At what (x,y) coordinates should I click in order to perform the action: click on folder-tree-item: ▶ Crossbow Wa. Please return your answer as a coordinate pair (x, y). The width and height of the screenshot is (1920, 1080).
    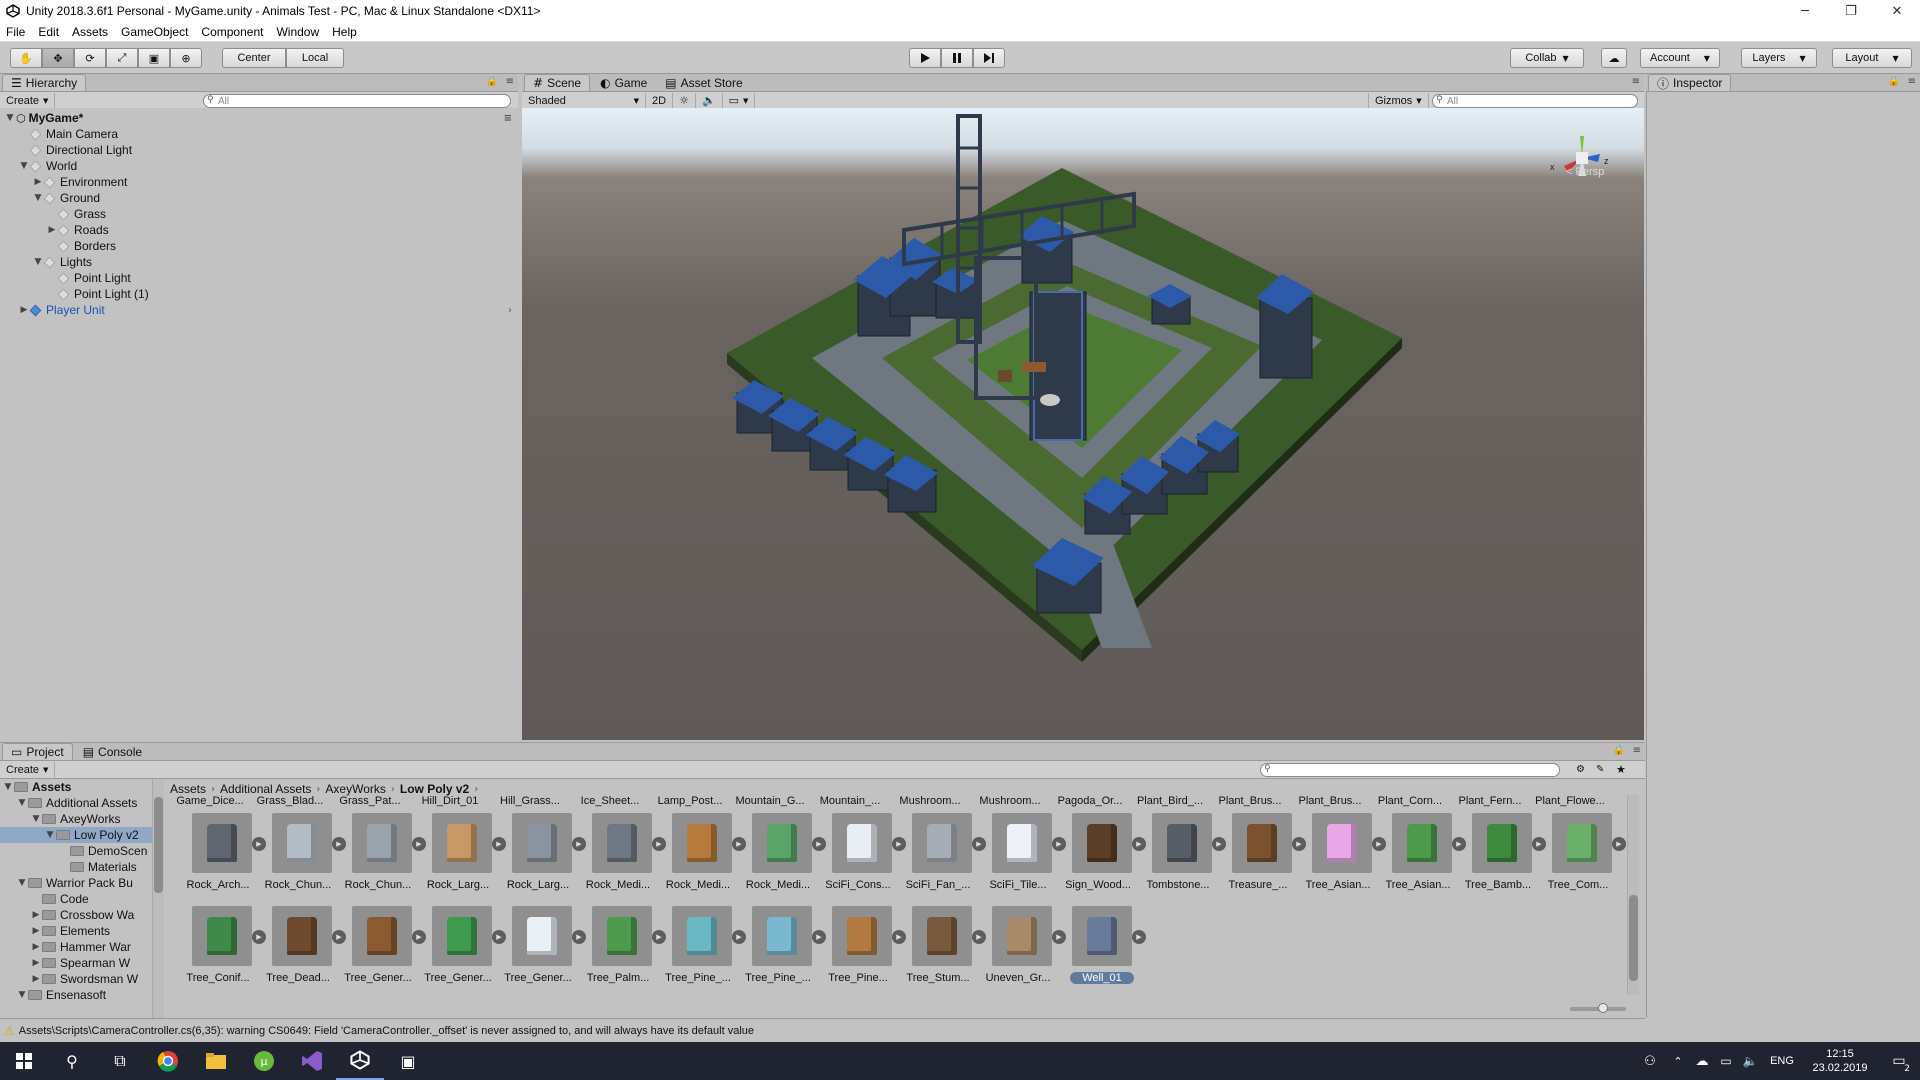
    Looking at the image, I should click on (76, 915).